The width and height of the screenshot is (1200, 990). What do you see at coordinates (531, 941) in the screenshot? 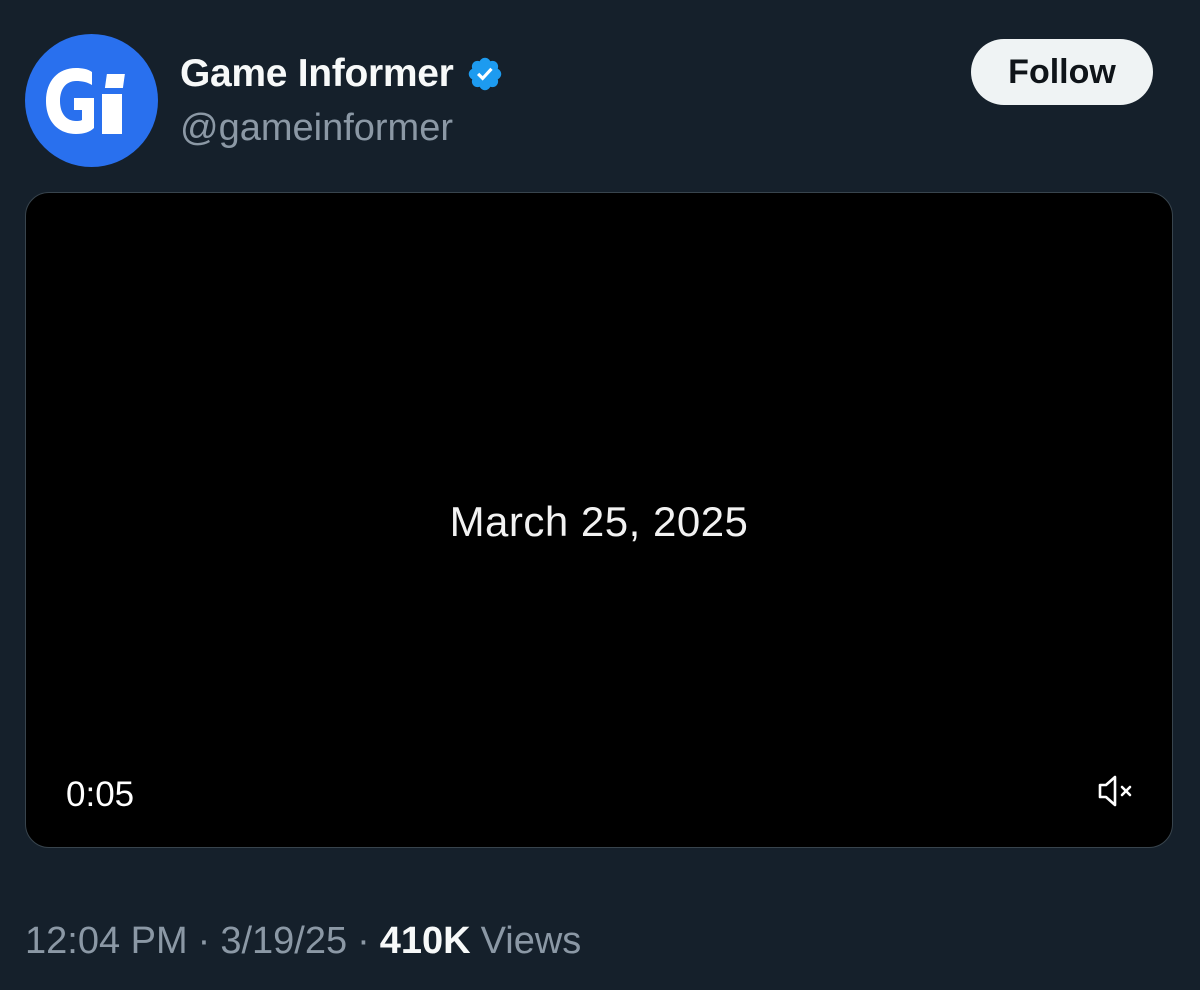
I see `views-label: Views` at bounding box center [531, 941].